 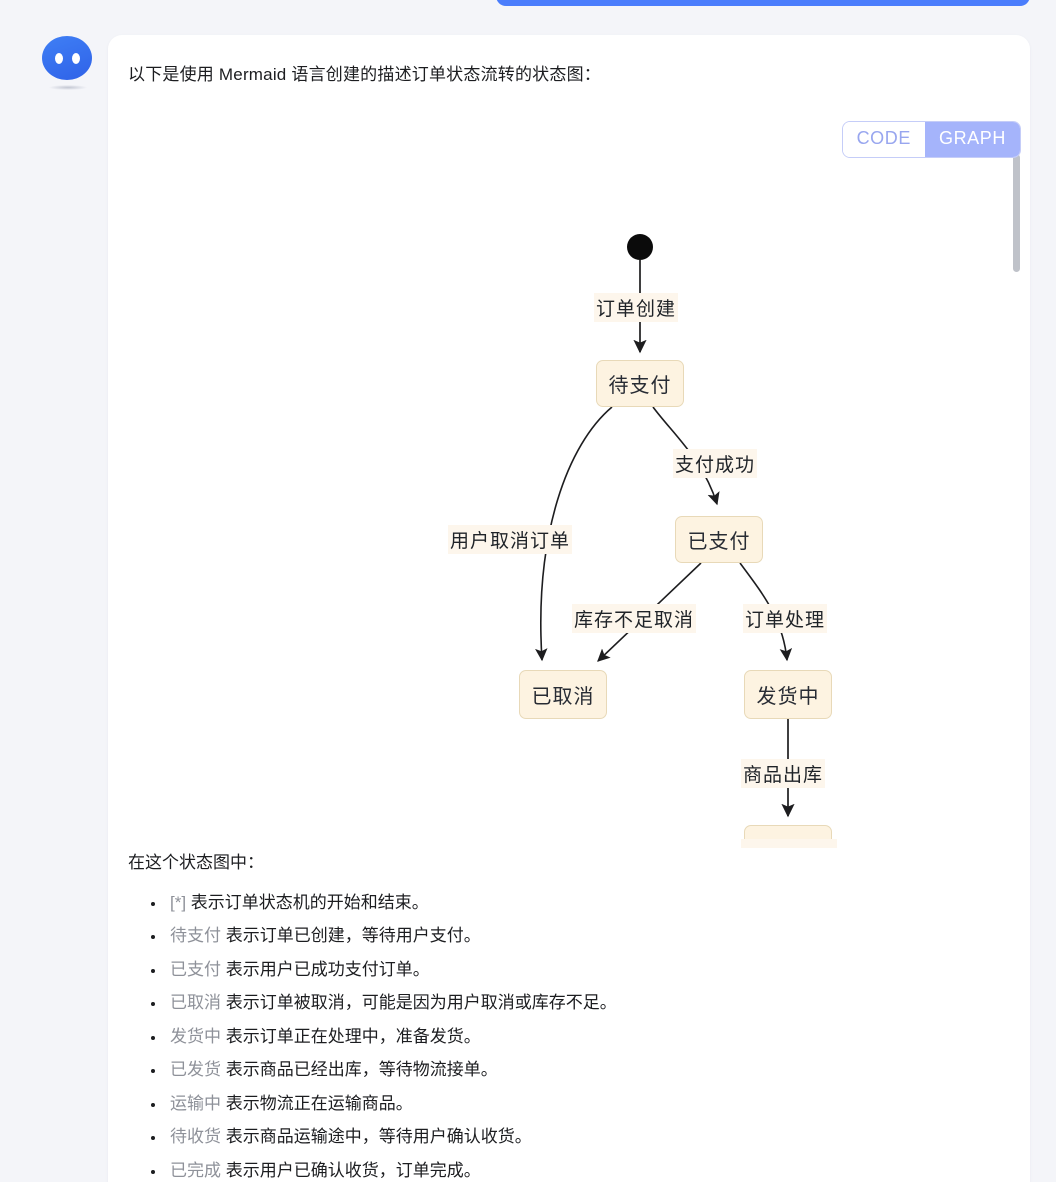 I want to click on edge-label-goods-outbound: 商品出库, so click(x=783, y=773).